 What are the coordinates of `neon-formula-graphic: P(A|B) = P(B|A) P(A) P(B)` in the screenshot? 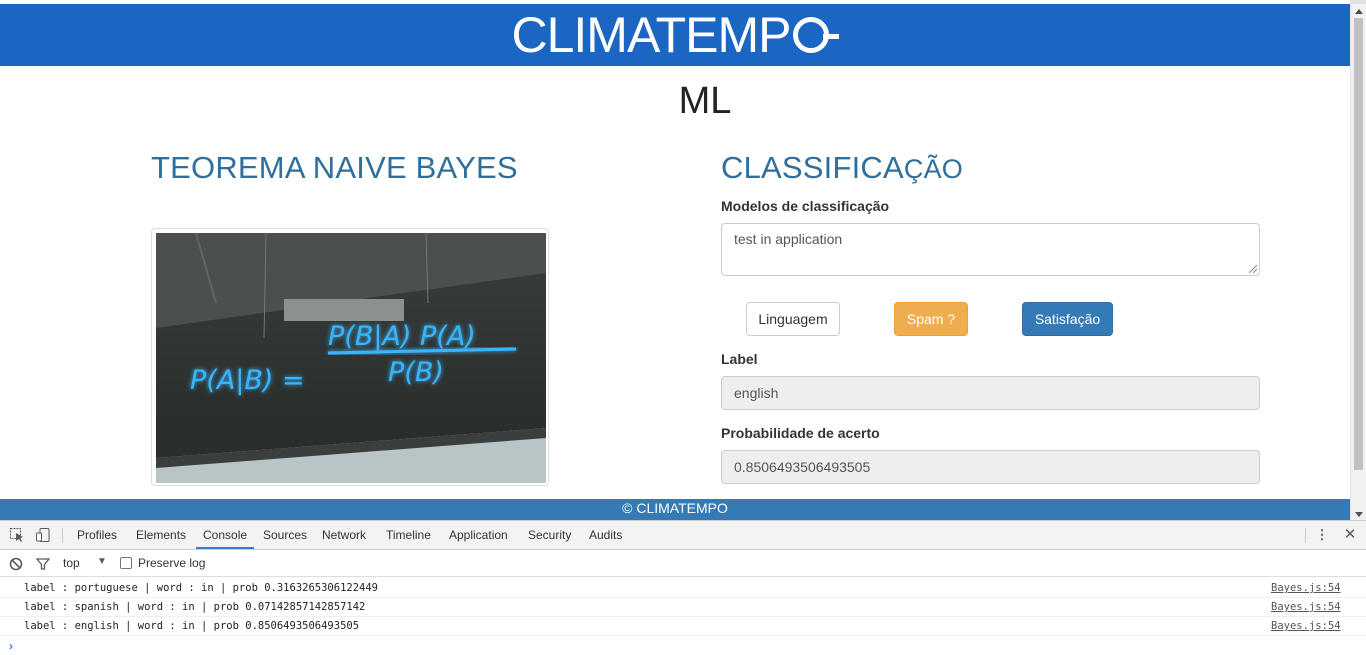 It's located at (351, 358).